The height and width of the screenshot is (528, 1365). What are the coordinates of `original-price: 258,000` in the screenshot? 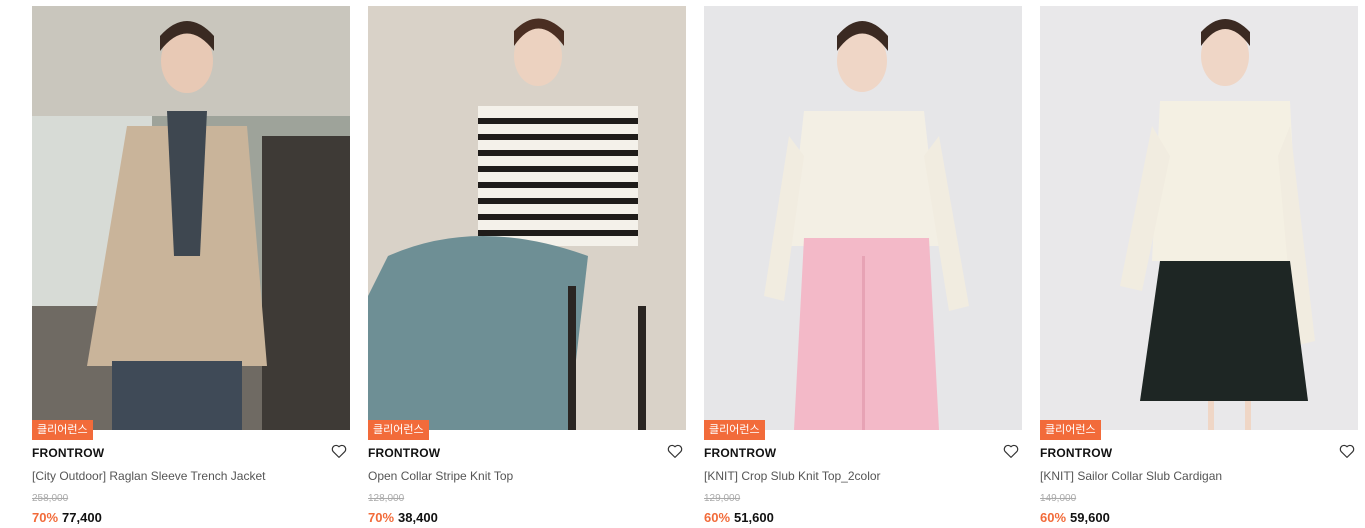 It's located at (50, 498).